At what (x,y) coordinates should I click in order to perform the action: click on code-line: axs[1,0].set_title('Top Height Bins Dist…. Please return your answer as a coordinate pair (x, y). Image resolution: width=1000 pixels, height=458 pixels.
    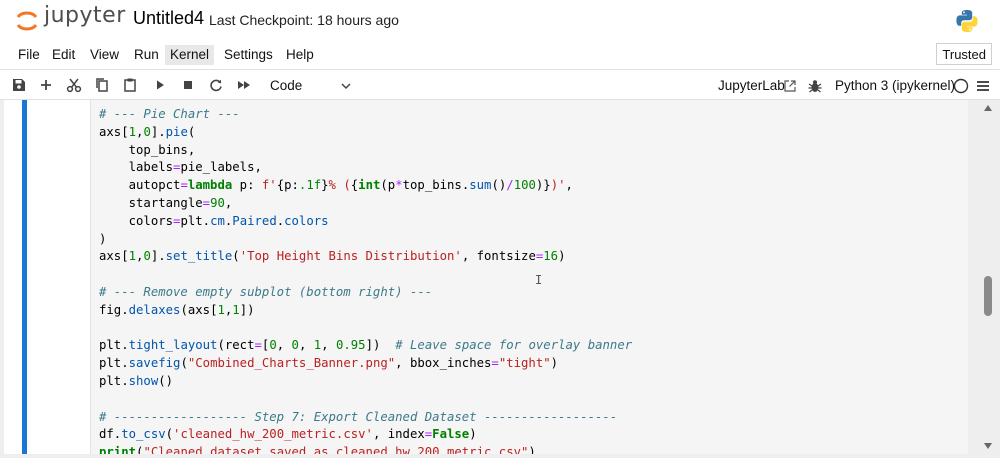
    Looking at the image, I should click on (332, 256).